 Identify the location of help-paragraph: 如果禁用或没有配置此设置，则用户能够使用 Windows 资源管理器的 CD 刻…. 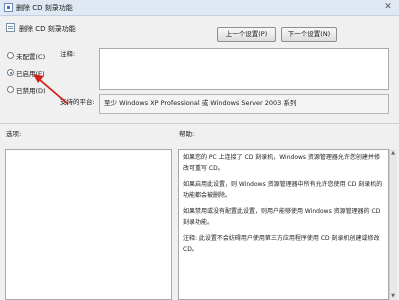
(282, 217).